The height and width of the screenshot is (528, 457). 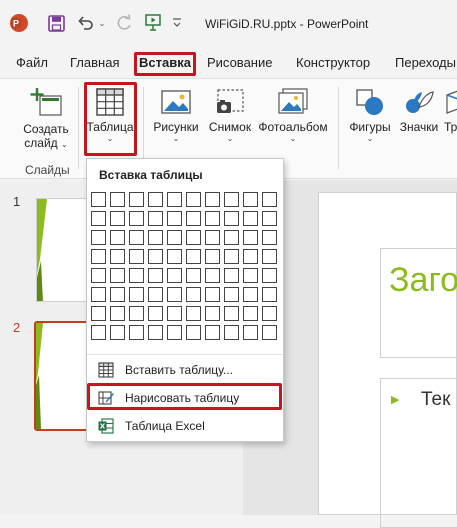 What do you see at coordinates (425, 62) in the screenshot?
I see `tab-transitions: Переходы` at bounding box center [425, 62].